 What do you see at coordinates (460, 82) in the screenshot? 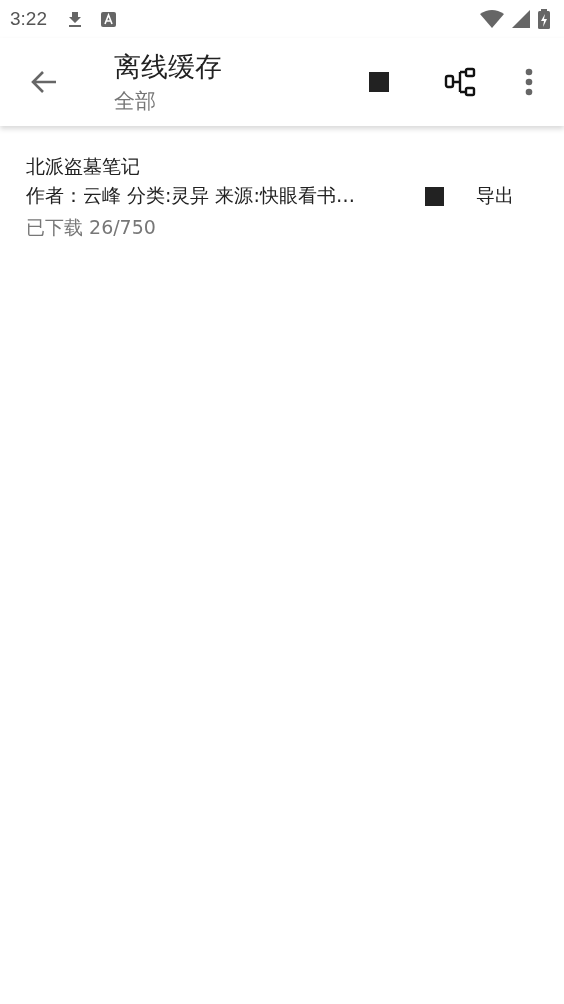
I see `tree-structure-icon` at bounding box center [460, 82].